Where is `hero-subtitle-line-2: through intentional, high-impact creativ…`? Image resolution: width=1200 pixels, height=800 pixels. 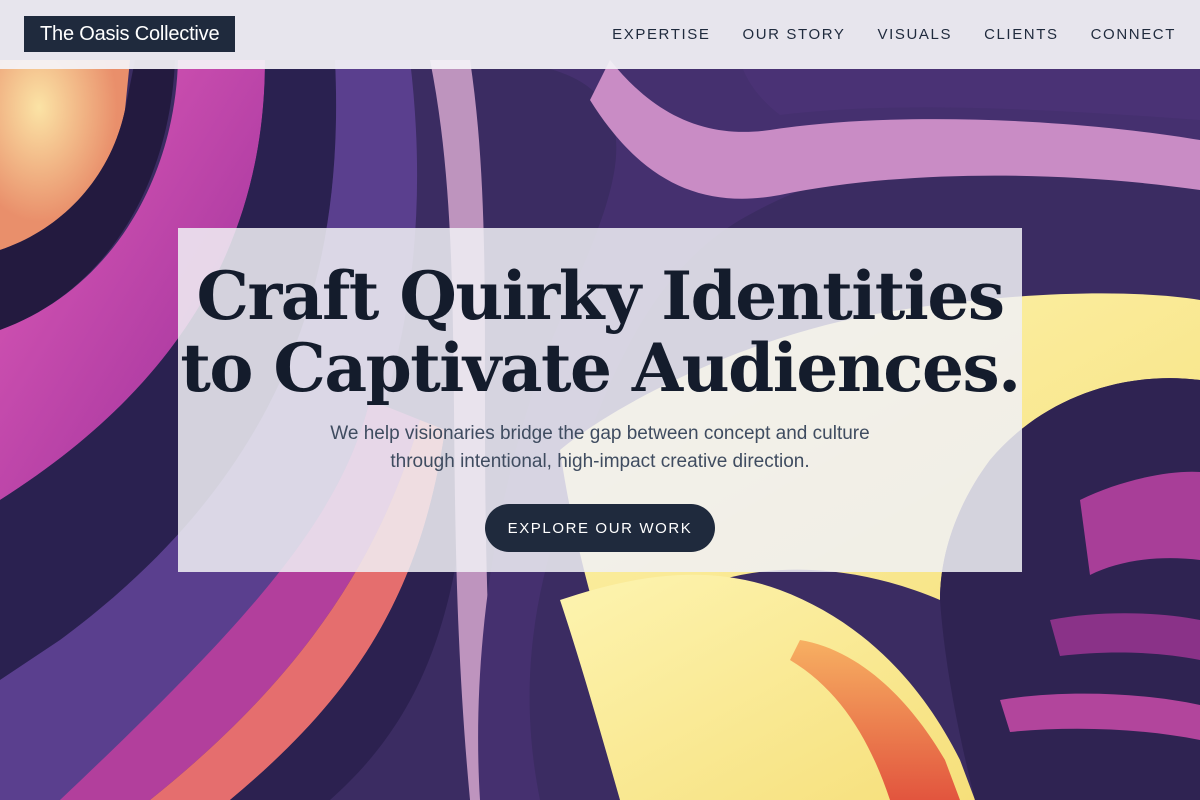
hero-subtitle-line-2: through intentional, high-impact creativ… is located at coordinates (600, 461).